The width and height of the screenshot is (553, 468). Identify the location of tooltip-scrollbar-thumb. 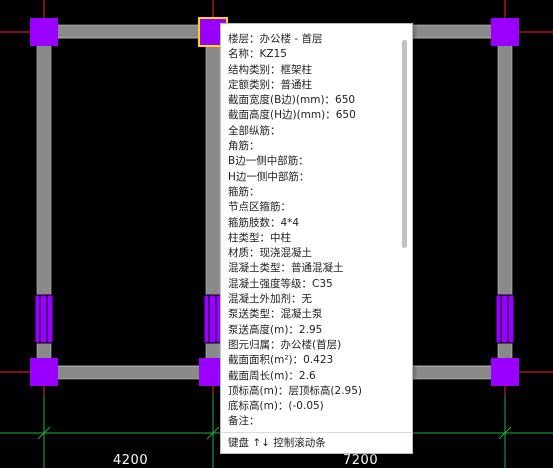
(404, 144).